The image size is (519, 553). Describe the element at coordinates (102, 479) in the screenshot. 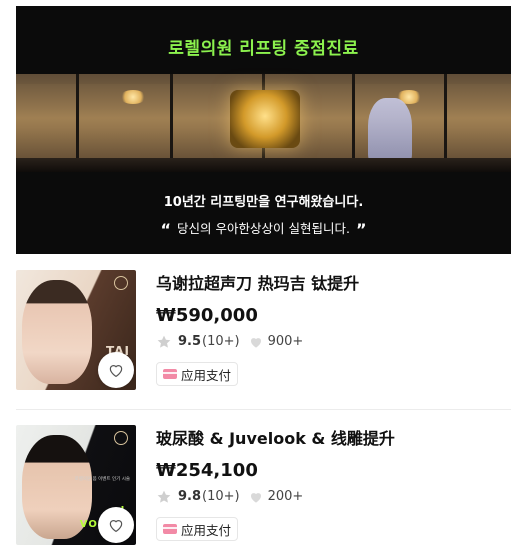

I see `thumbnail-caption: 로렐의원 봄 이벤트 인기 시술` at that location.